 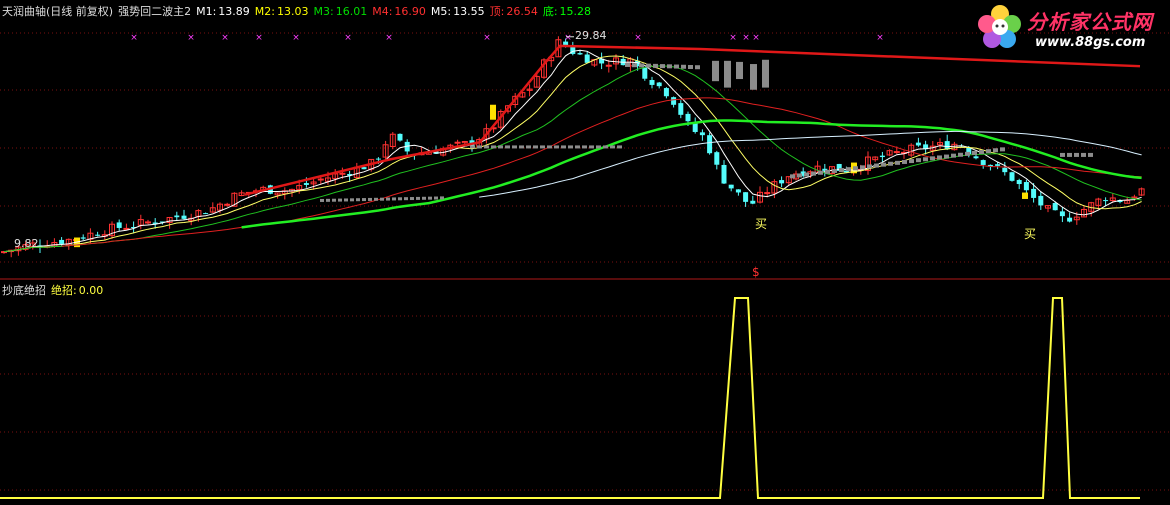 What do you see at coordinates (64, 290) in the screenshot?
I see `sub-signal-label: 绝招:` at bounding box center [64, 290].